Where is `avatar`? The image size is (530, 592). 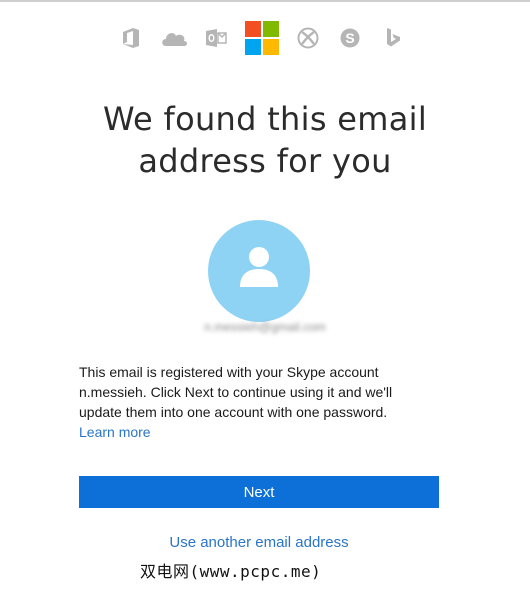
avatar is located at coordinates (259, 271).